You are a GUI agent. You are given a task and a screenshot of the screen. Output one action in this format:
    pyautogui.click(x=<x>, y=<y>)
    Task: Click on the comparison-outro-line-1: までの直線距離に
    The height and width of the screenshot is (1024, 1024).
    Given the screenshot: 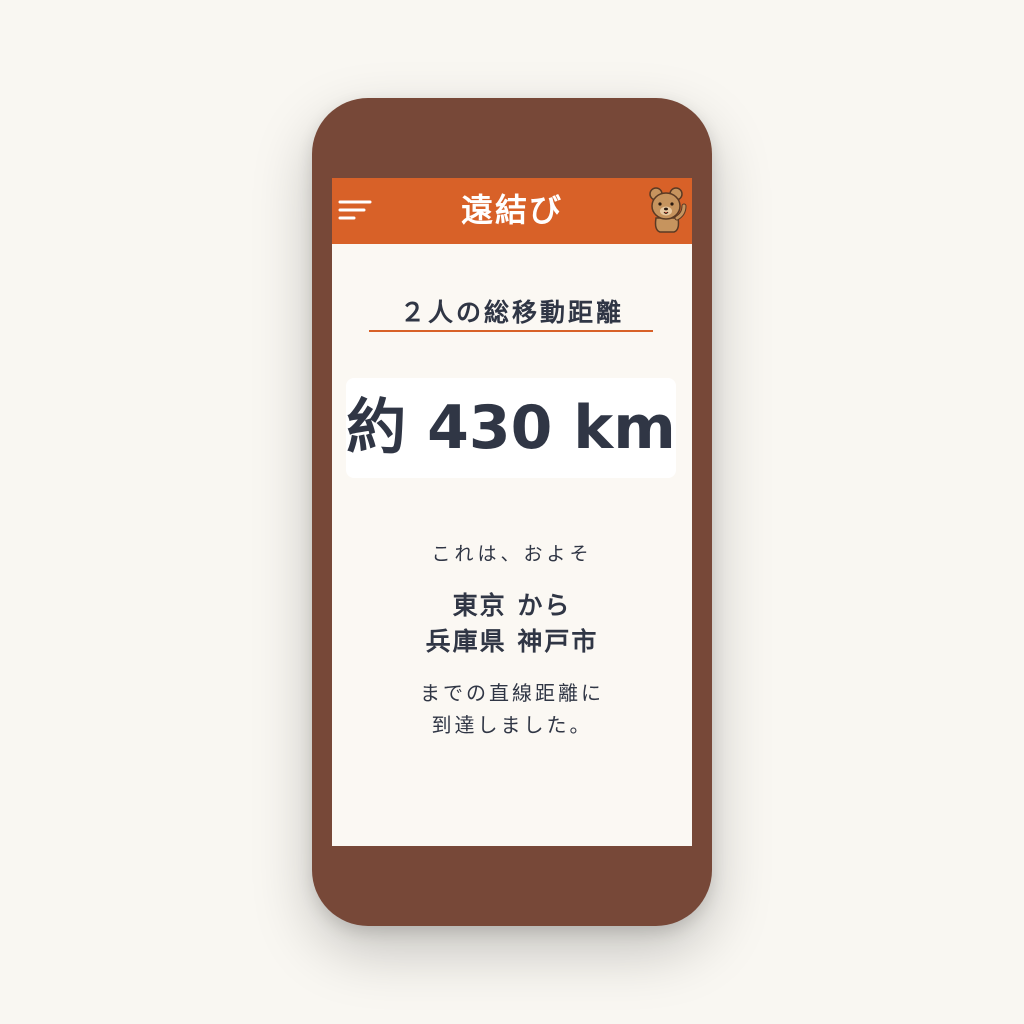 What is the action you would take?
    pyautogui.click(x=512, y=693)
    